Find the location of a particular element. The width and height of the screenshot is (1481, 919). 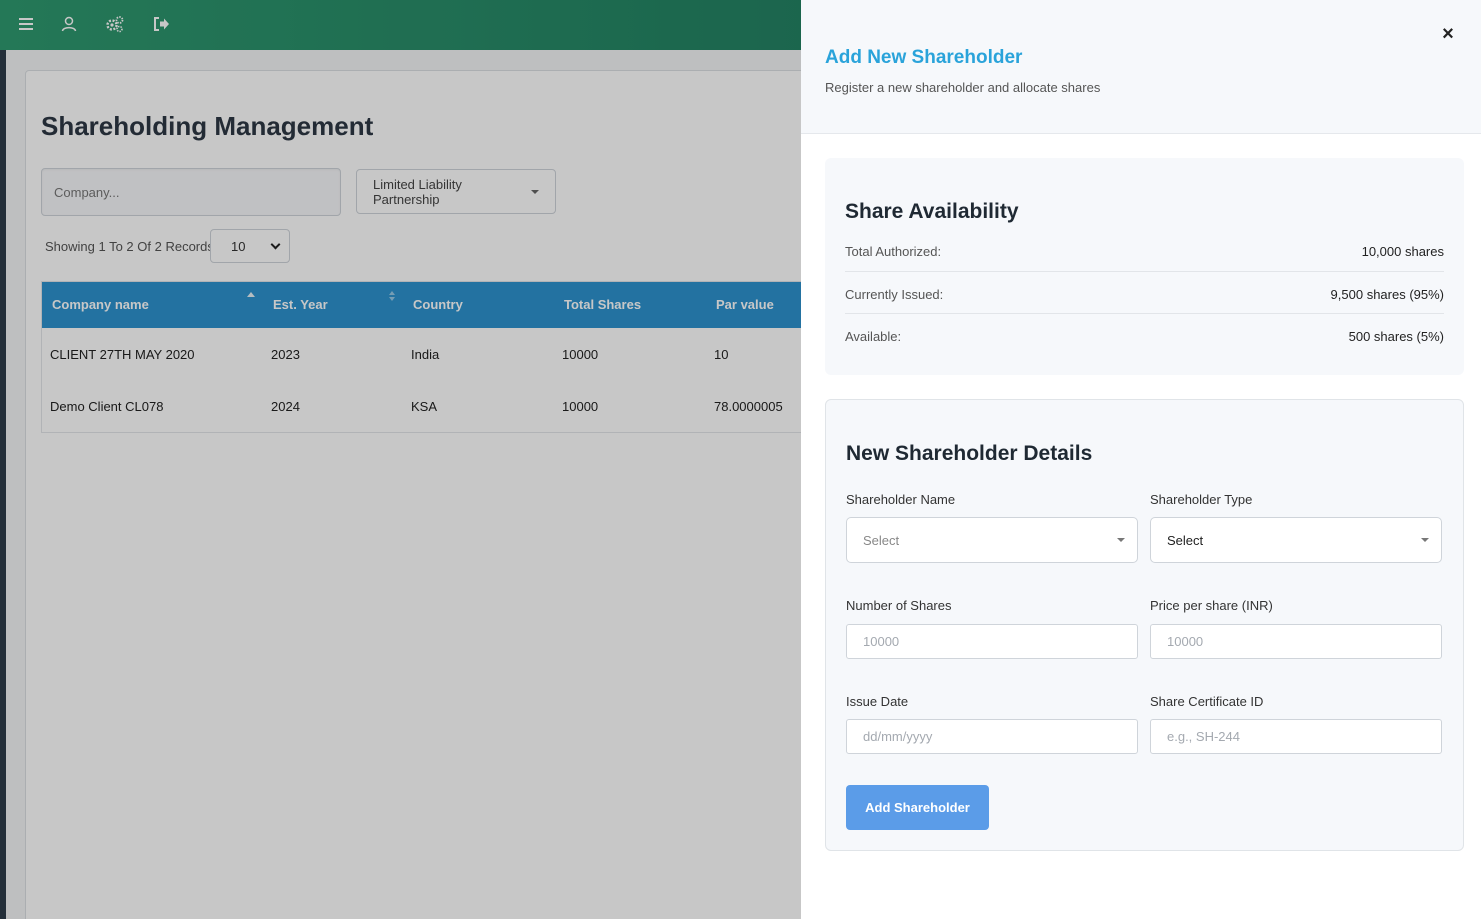

availability-row-issued: Currently Issued: 9,500 shares (95%) is located at coordinates (1144, 294).